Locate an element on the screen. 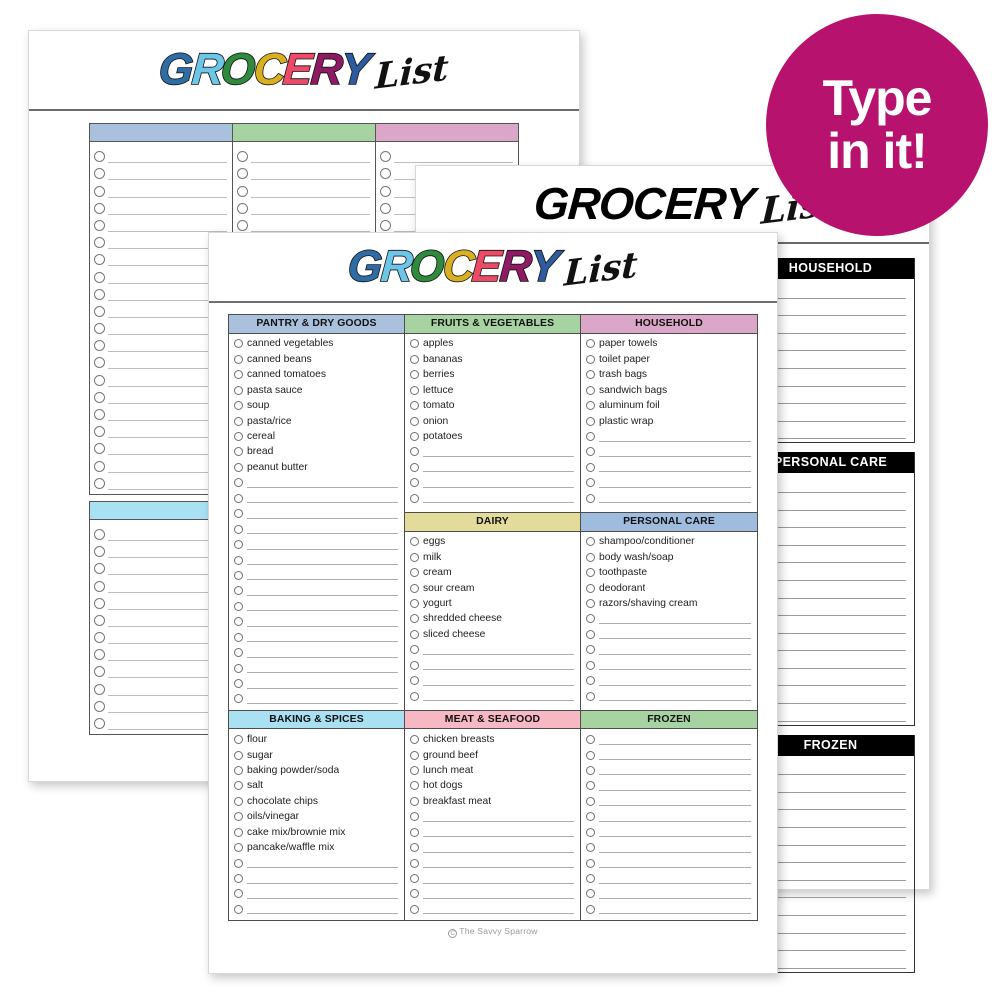 The width and height of the screenshot is (1000, 1000). list-item: yogurt is located at coordinates (492, 603).